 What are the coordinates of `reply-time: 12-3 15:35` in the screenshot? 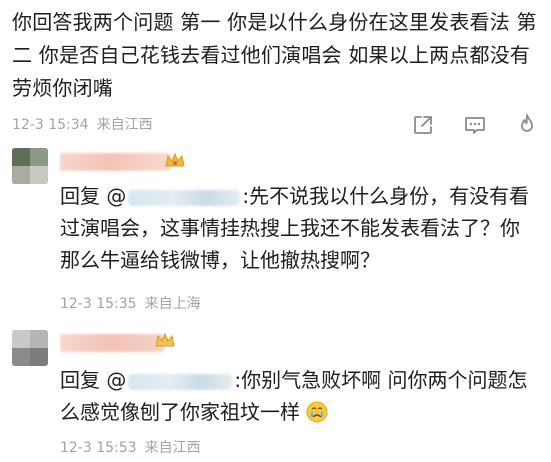 It's located at (98, 304).